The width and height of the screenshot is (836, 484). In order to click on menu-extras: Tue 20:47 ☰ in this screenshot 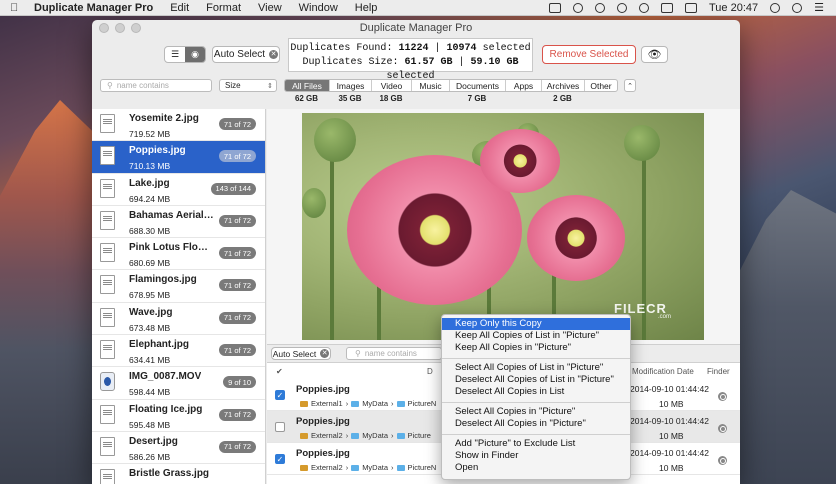, I will do `click(692, 7)`.